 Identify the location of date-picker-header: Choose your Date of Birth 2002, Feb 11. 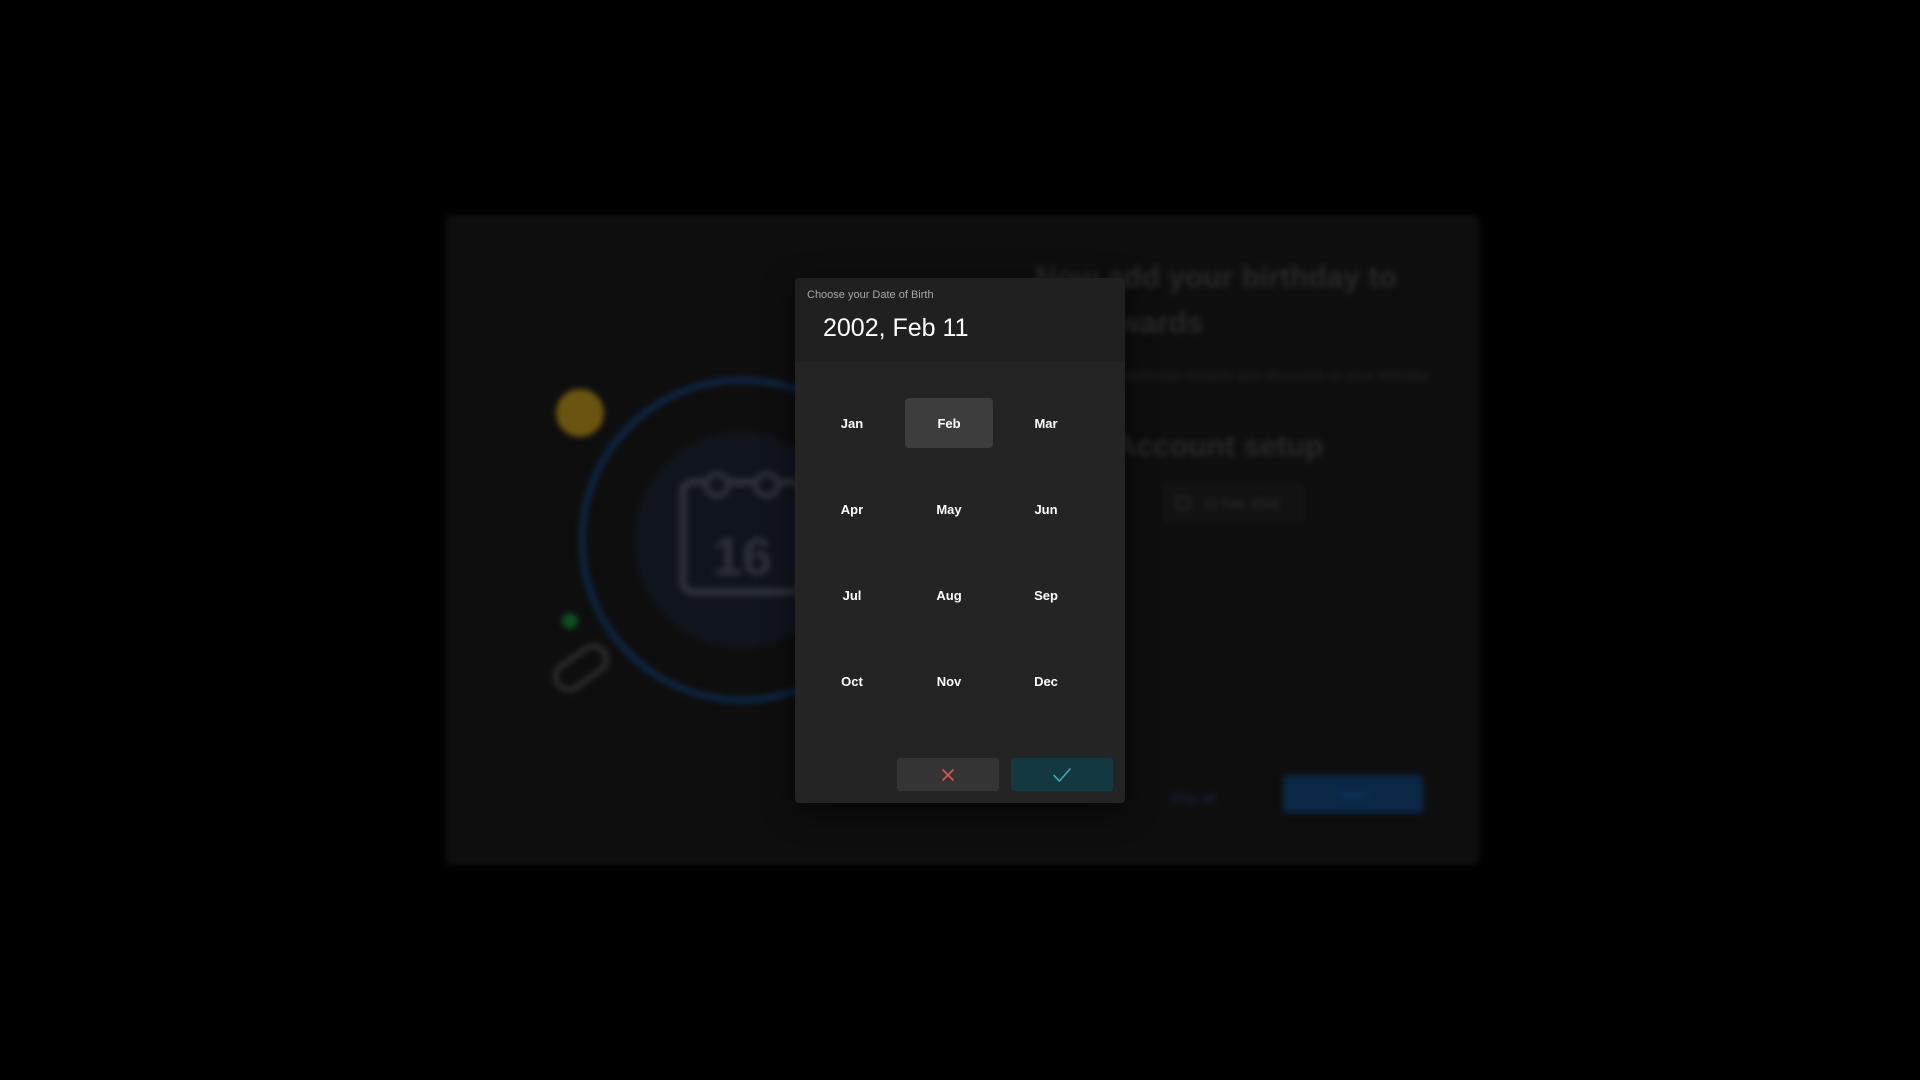
(960, 320).